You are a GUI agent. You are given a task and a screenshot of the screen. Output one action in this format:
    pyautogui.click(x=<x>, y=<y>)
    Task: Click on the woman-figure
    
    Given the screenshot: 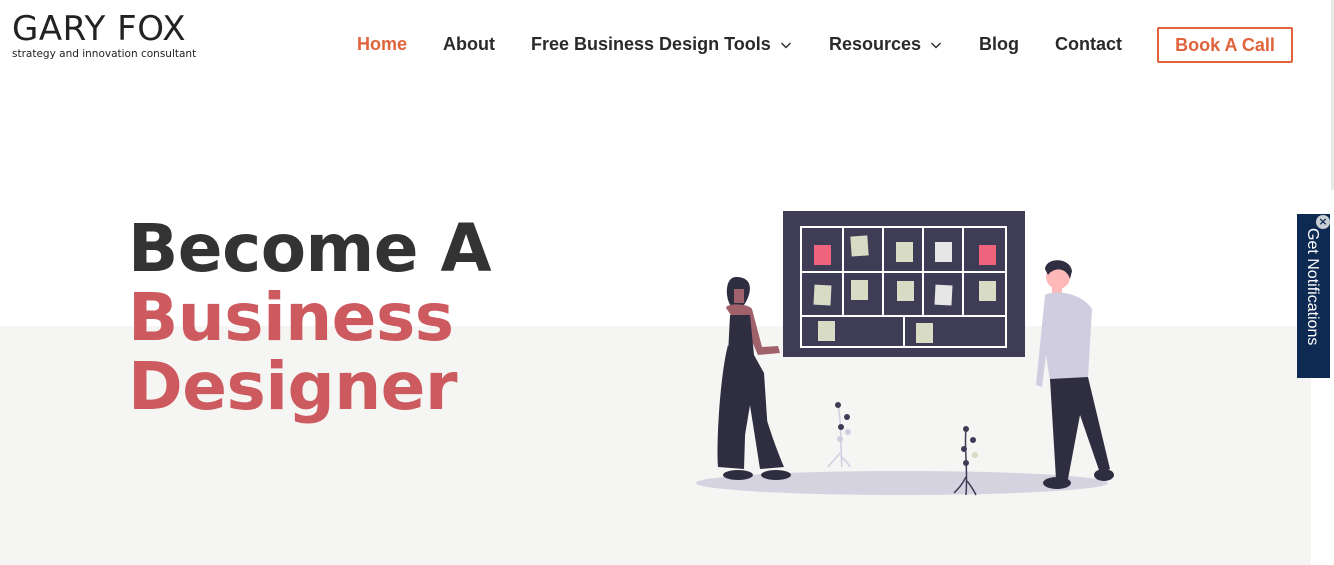 What is the action you would take?
    pyautogui.click(x=754, y=378)
    